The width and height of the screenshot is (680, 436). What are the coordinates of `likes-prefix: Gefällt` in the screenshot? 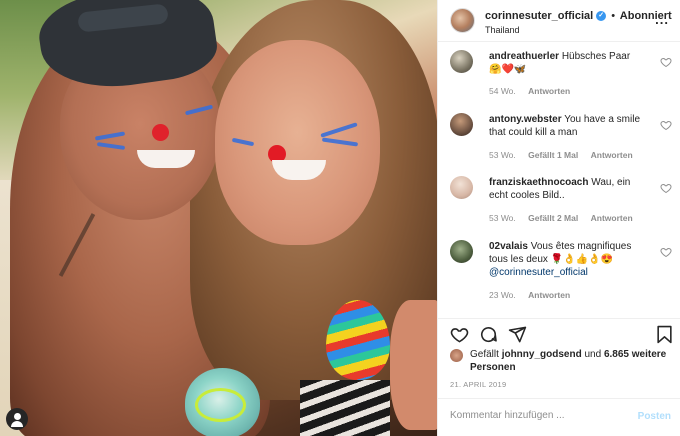 It's located at (484, 354).